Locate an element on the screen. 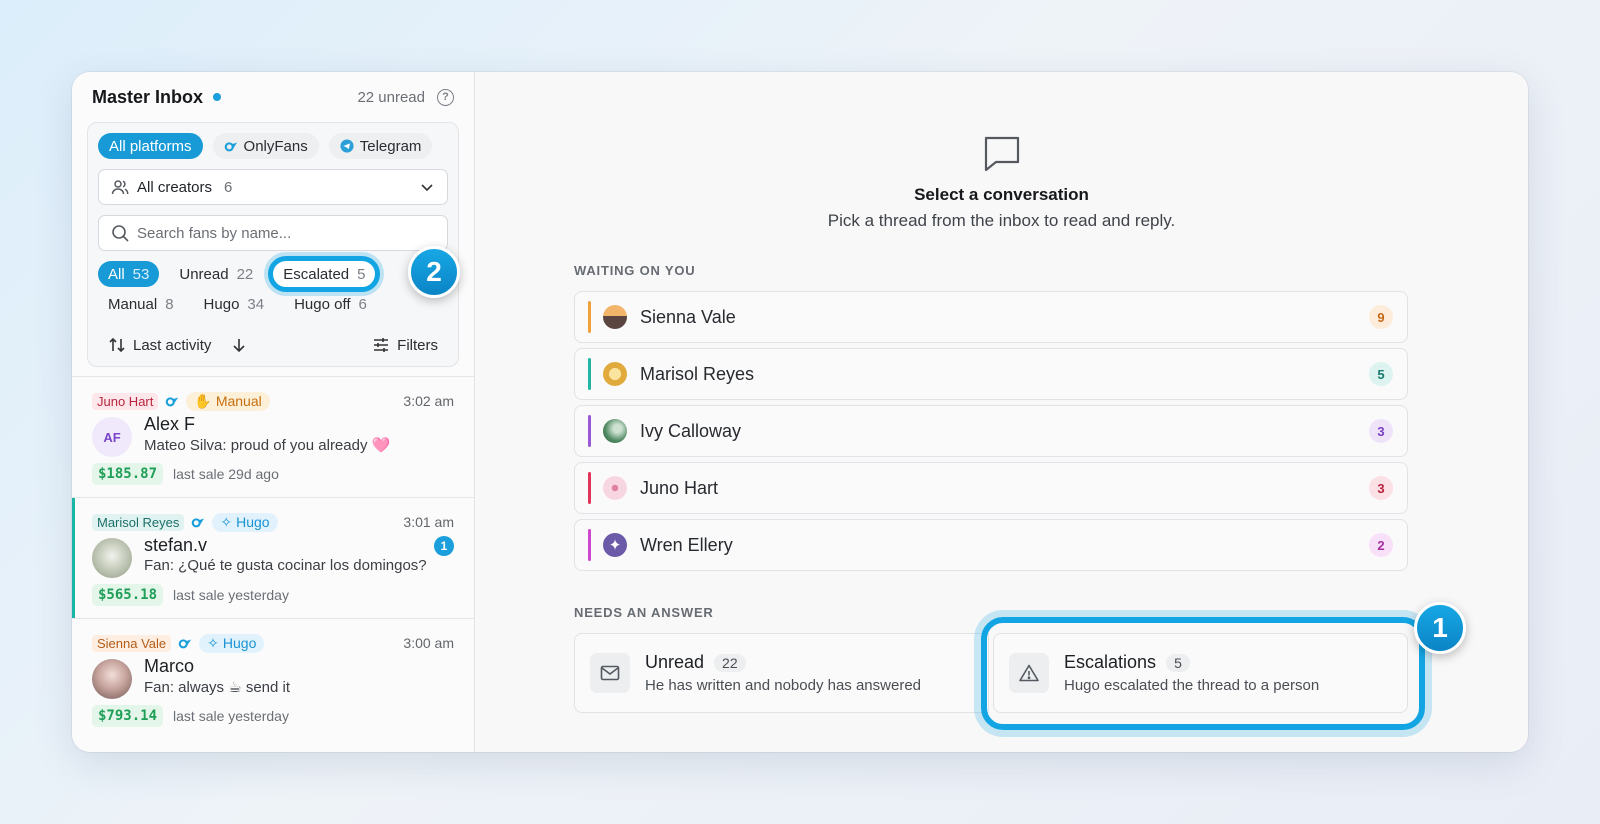 Image resolution: width=1600 pixels, height=824 pixels. tab-unread-count: 22 is located at coordinates (245, 274).